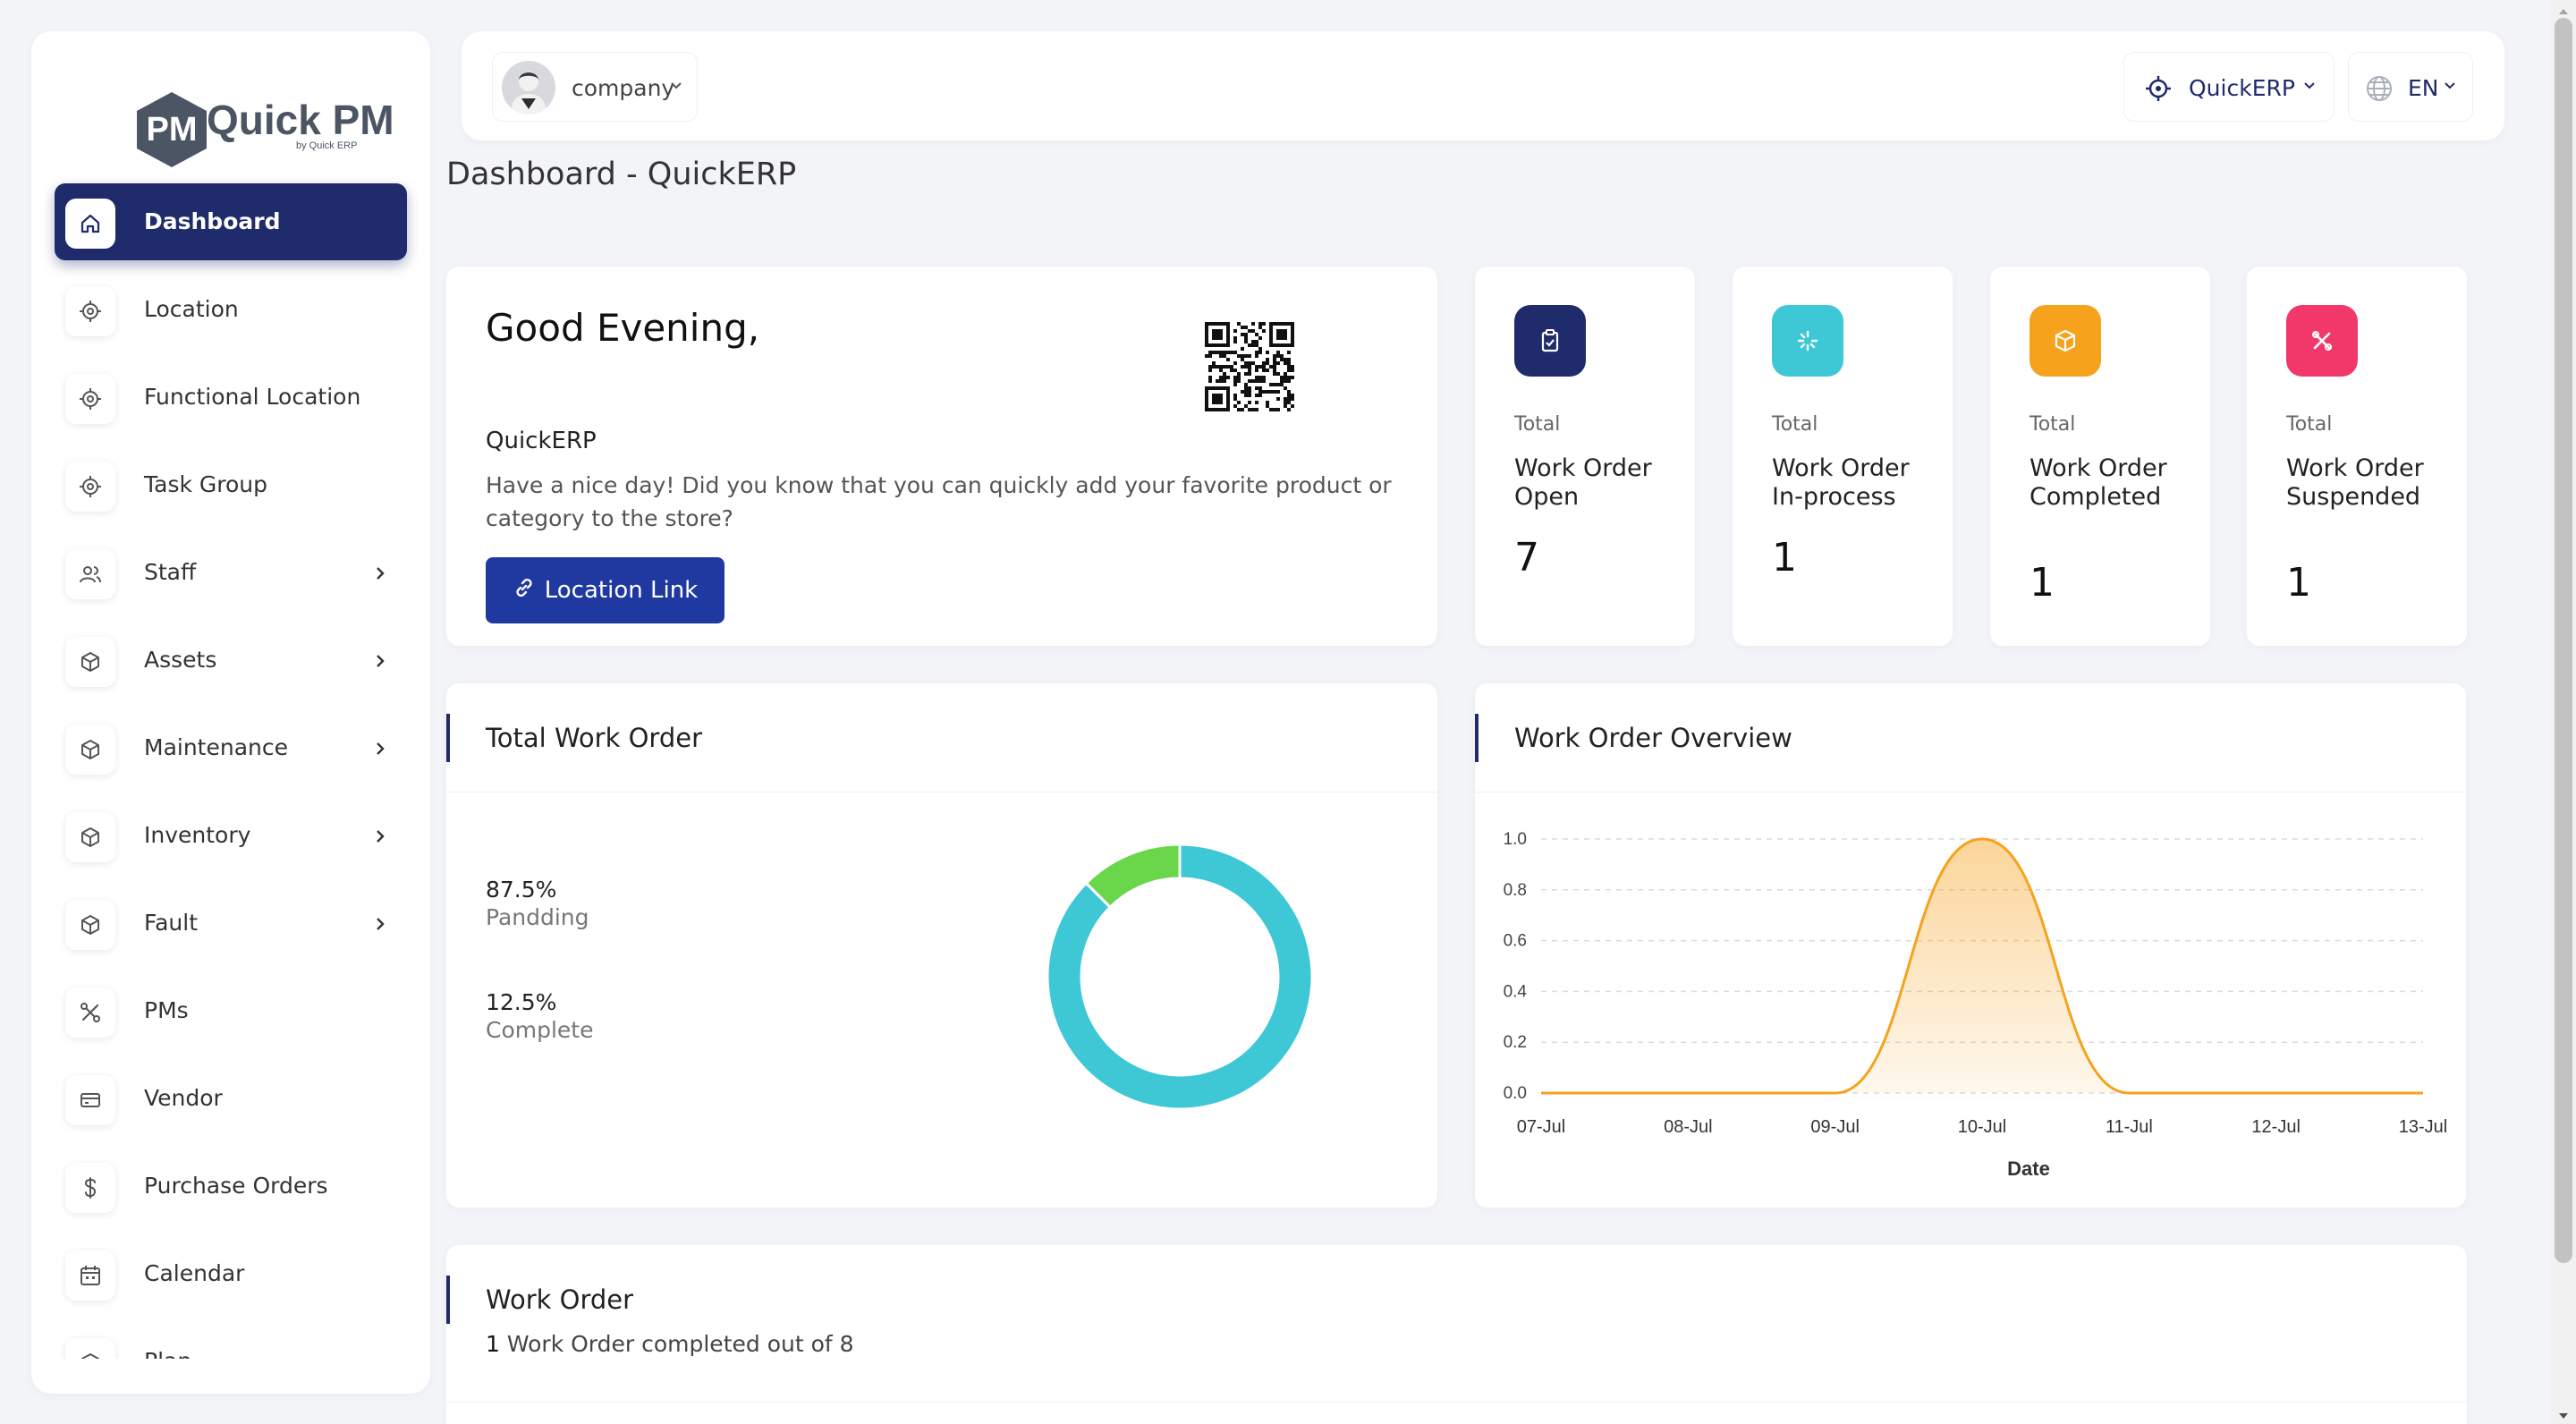  What do you see at coordinates (167, 1353) in the screenshot?
I see `sidebar-item-label: Plan` at bounding box center [167, 1353].